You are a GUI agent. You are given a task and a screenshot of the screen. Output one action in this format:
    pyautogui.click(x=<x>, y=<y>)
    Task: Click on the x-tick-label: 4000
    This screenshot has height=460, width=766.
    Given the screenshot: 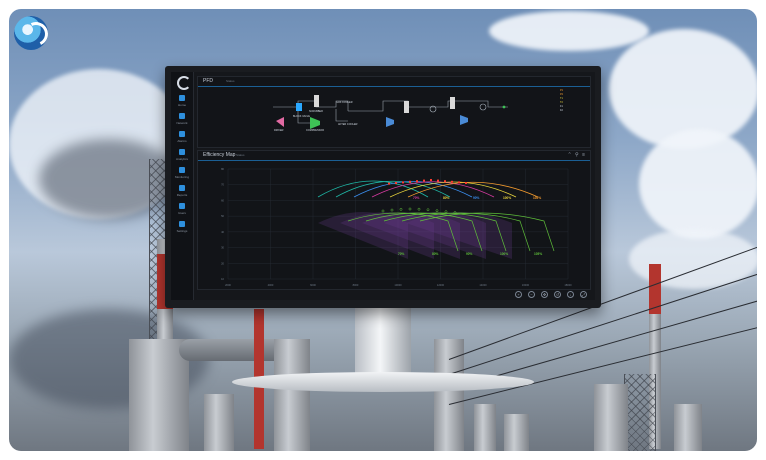 What is the action you would take?
    pyautogui.click(x=271, y=285)
    